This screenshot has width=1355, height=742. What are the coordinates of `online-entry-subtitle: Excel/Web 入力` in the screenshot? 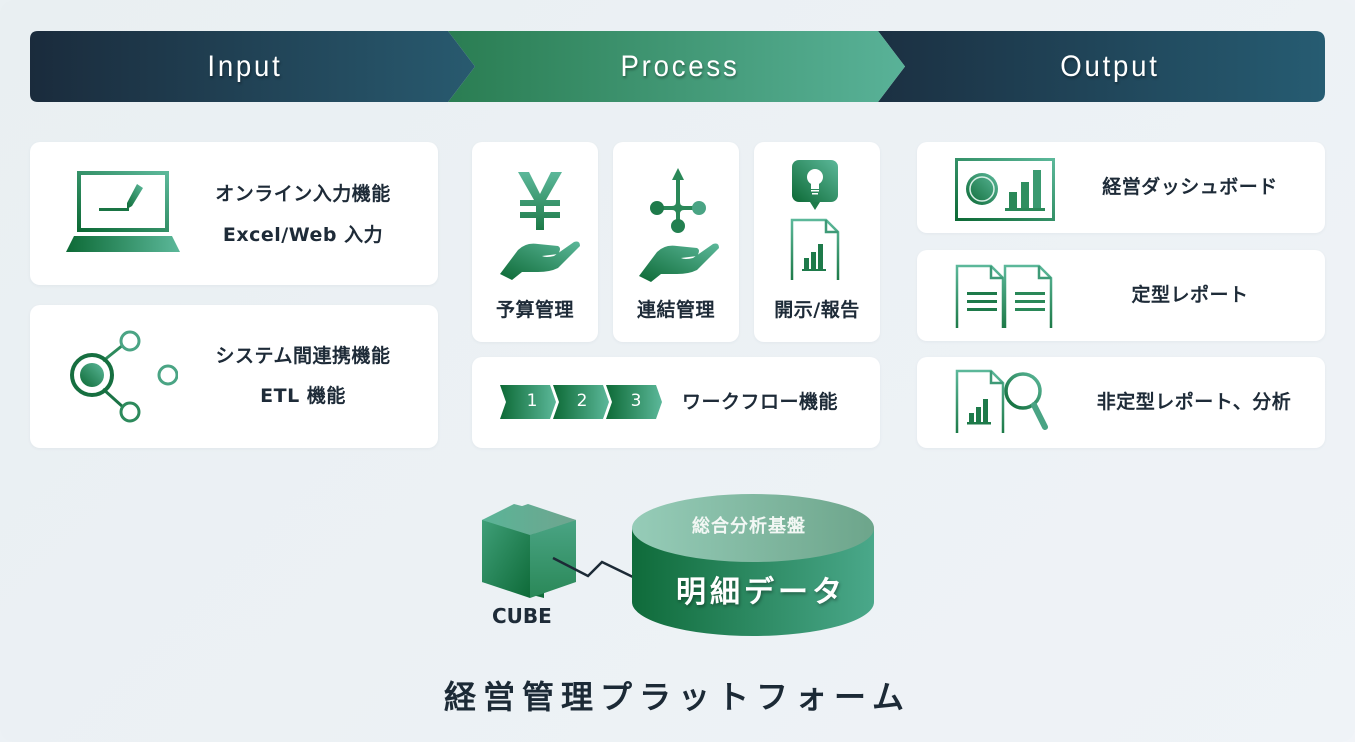 It's located at (303, 235).